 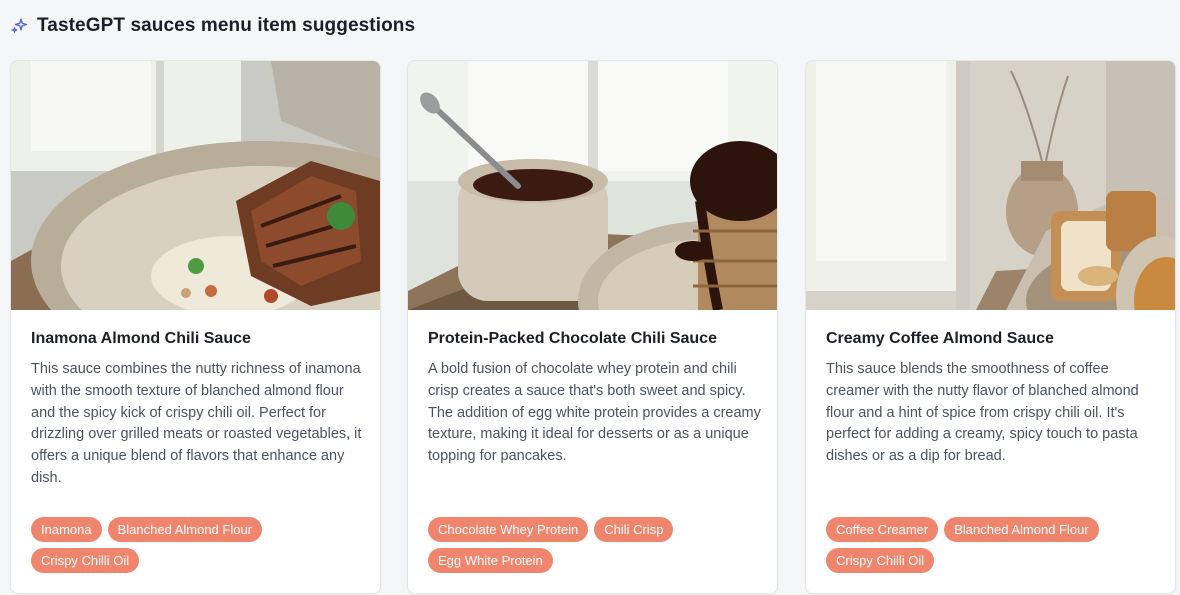 What do you see at coordinates (634, 529) in the screenshot?
I see `ingredient-tag: Chili Crisp` at bounding box center [634, 529].